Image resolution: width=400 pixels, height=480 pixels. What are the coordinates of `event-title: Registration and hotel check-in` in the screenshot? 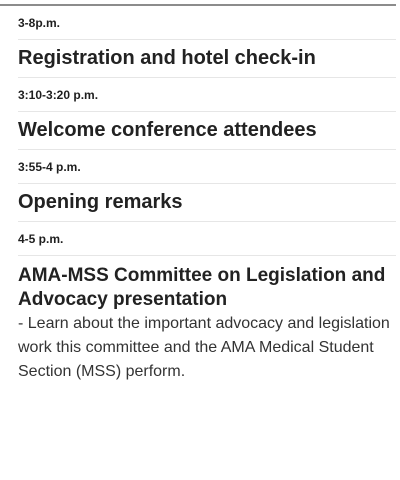 It's located at (207, 59).